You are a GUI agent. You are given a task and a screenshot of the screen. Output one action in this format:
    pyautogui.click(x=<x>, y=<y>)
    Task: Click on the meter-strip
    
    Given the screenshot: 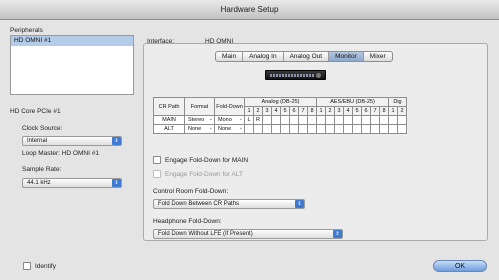 What is the action you would take?
    pyautogui.click(x=292, y=75)
    